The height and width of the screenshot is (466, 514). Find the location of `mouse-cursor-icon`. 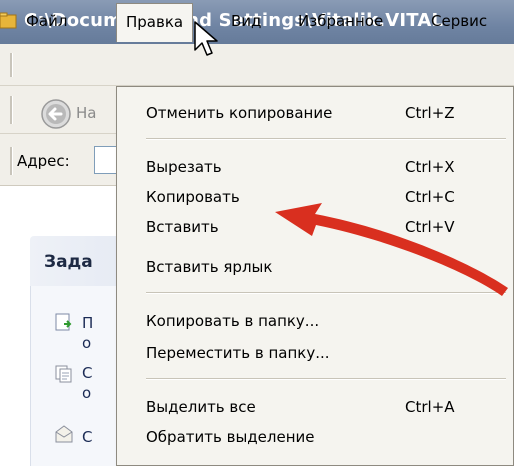

mouse-cursor-icon is located at coordinates (206, 38).